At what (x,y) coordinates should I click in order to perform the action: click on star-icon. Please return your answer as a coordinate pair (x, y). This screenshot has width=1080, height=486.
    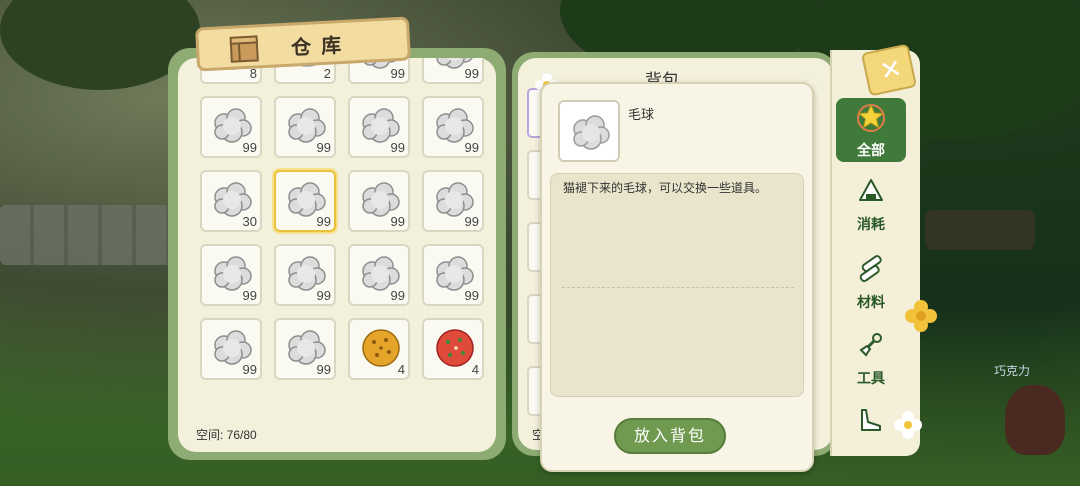
    Looking at the image, I should click on (871, 117).